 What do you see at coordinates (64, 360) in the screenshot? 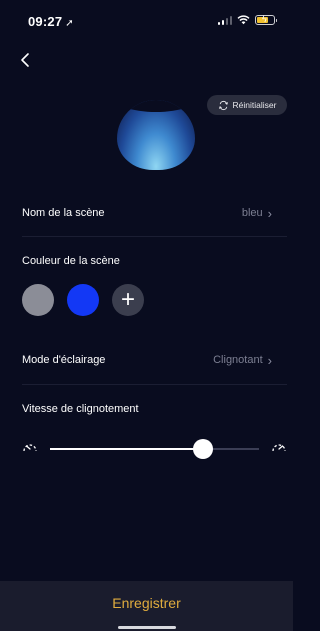
I see `lighting-mode-label: Mode d'éclairage` at bounding box center [64, 360].